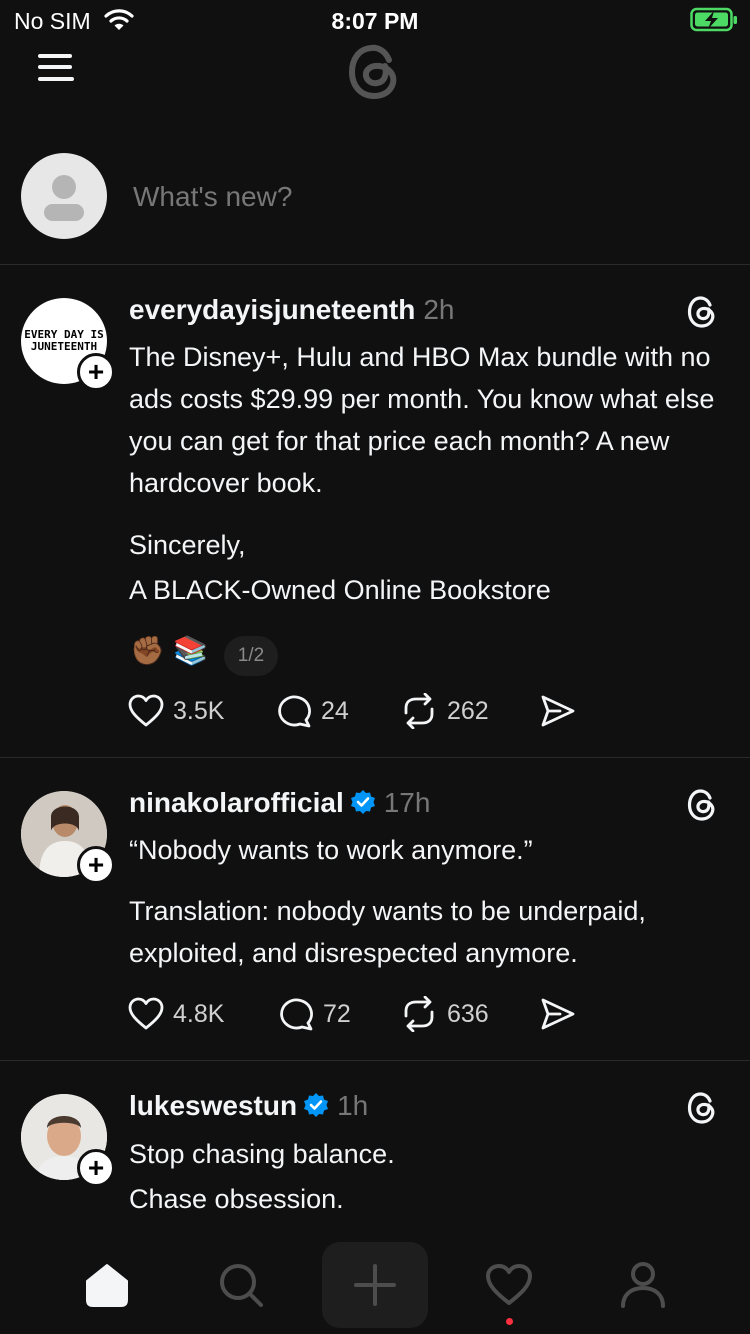  What do you see at coordinates (314, 1014) in the screenshot?
I see `reply-button: 72` at bounding box center [314, 1014].